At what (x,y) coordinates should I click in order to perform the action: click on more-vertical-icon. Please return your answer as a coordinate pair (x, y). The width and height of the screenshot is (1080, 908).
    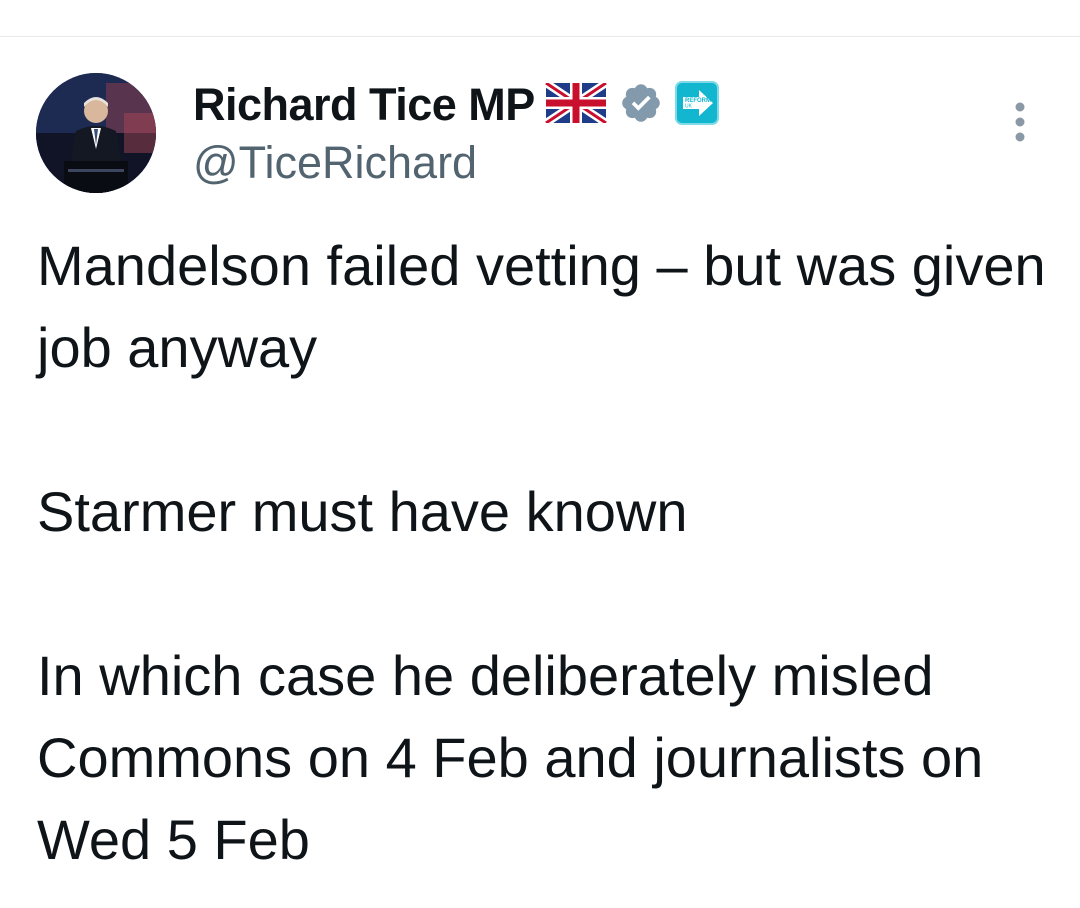
    Looking at the image, I should click on (1020, 122).